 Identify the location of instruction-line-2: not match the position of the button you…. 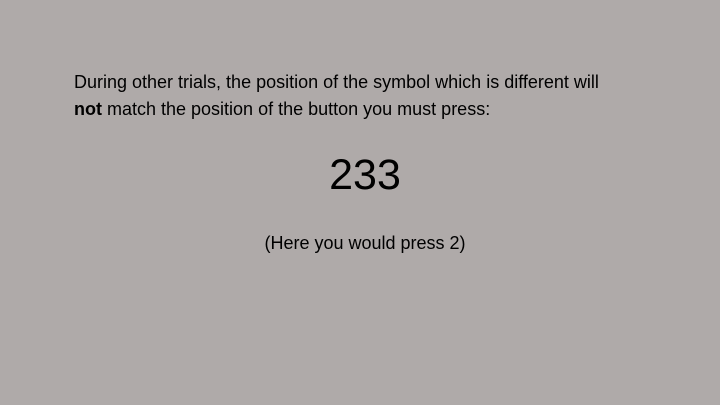
(374, 109).